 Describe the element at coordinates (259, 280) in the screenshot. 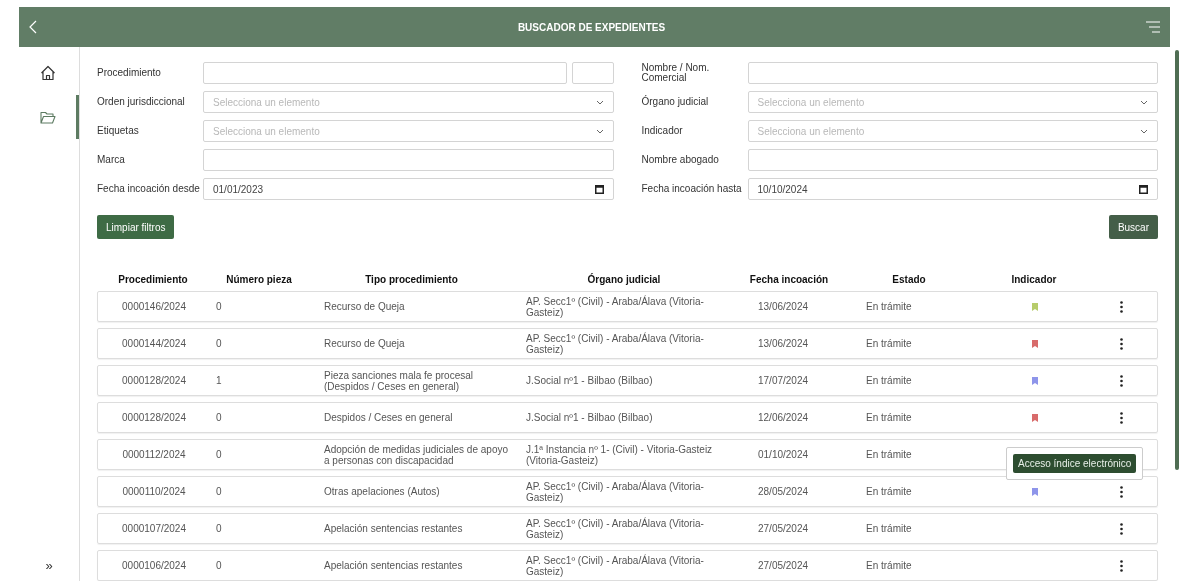

I see `column-header: Número pieza` at that location.